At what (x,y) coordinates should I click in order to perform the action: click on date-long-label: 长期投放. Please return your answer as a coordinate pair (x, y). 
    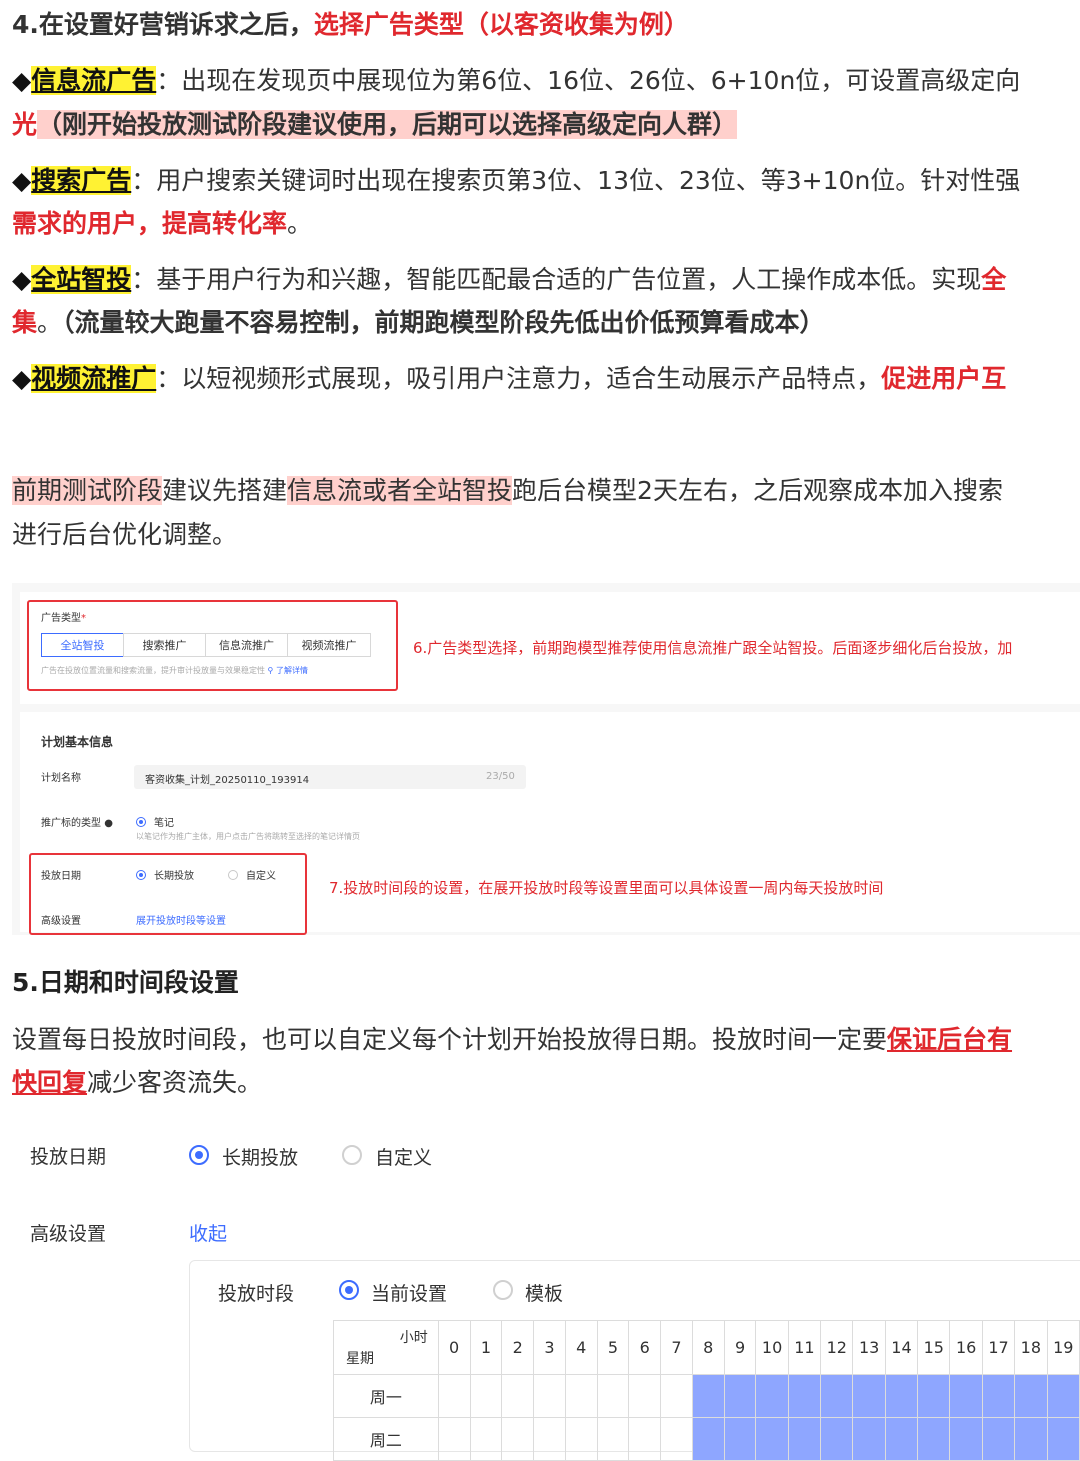
    Looking at the image, I should click on (174, 876).